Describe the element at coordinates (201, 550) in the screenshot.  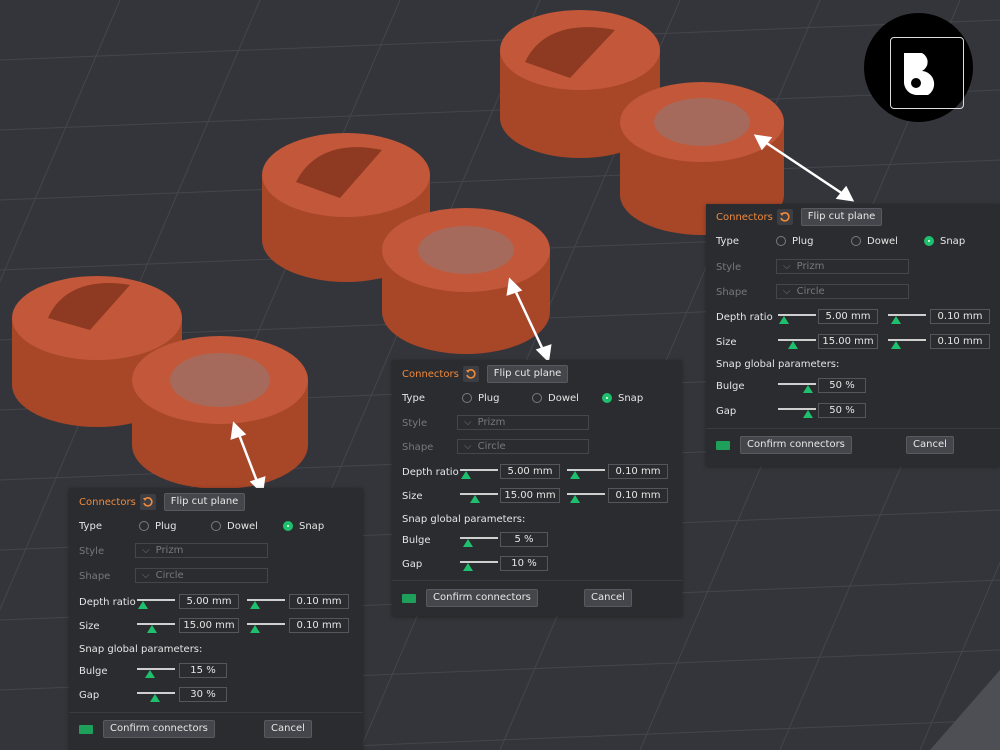
I see `style-select: ⌵ Prizm` at that location.